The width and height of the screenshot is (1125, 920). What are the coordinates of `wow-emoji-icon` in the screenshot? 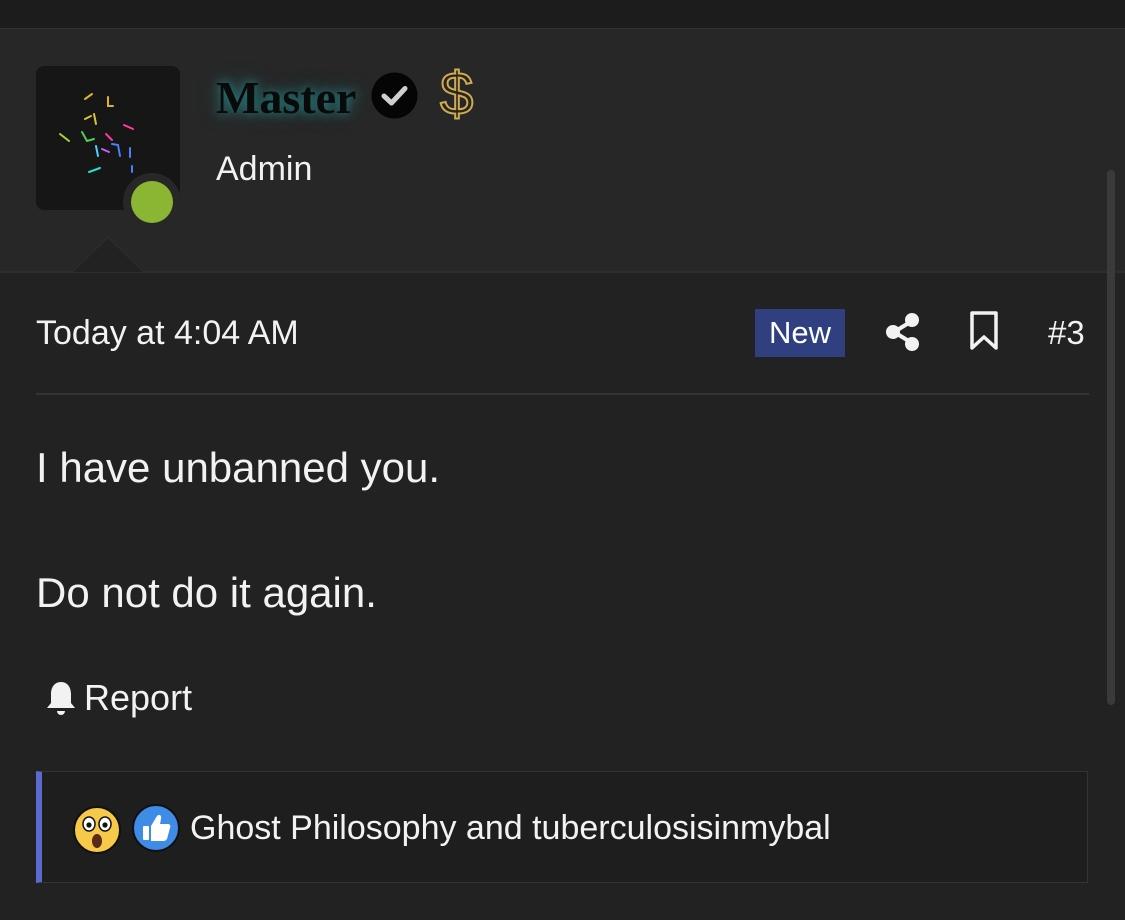 It's located at (97, 830).